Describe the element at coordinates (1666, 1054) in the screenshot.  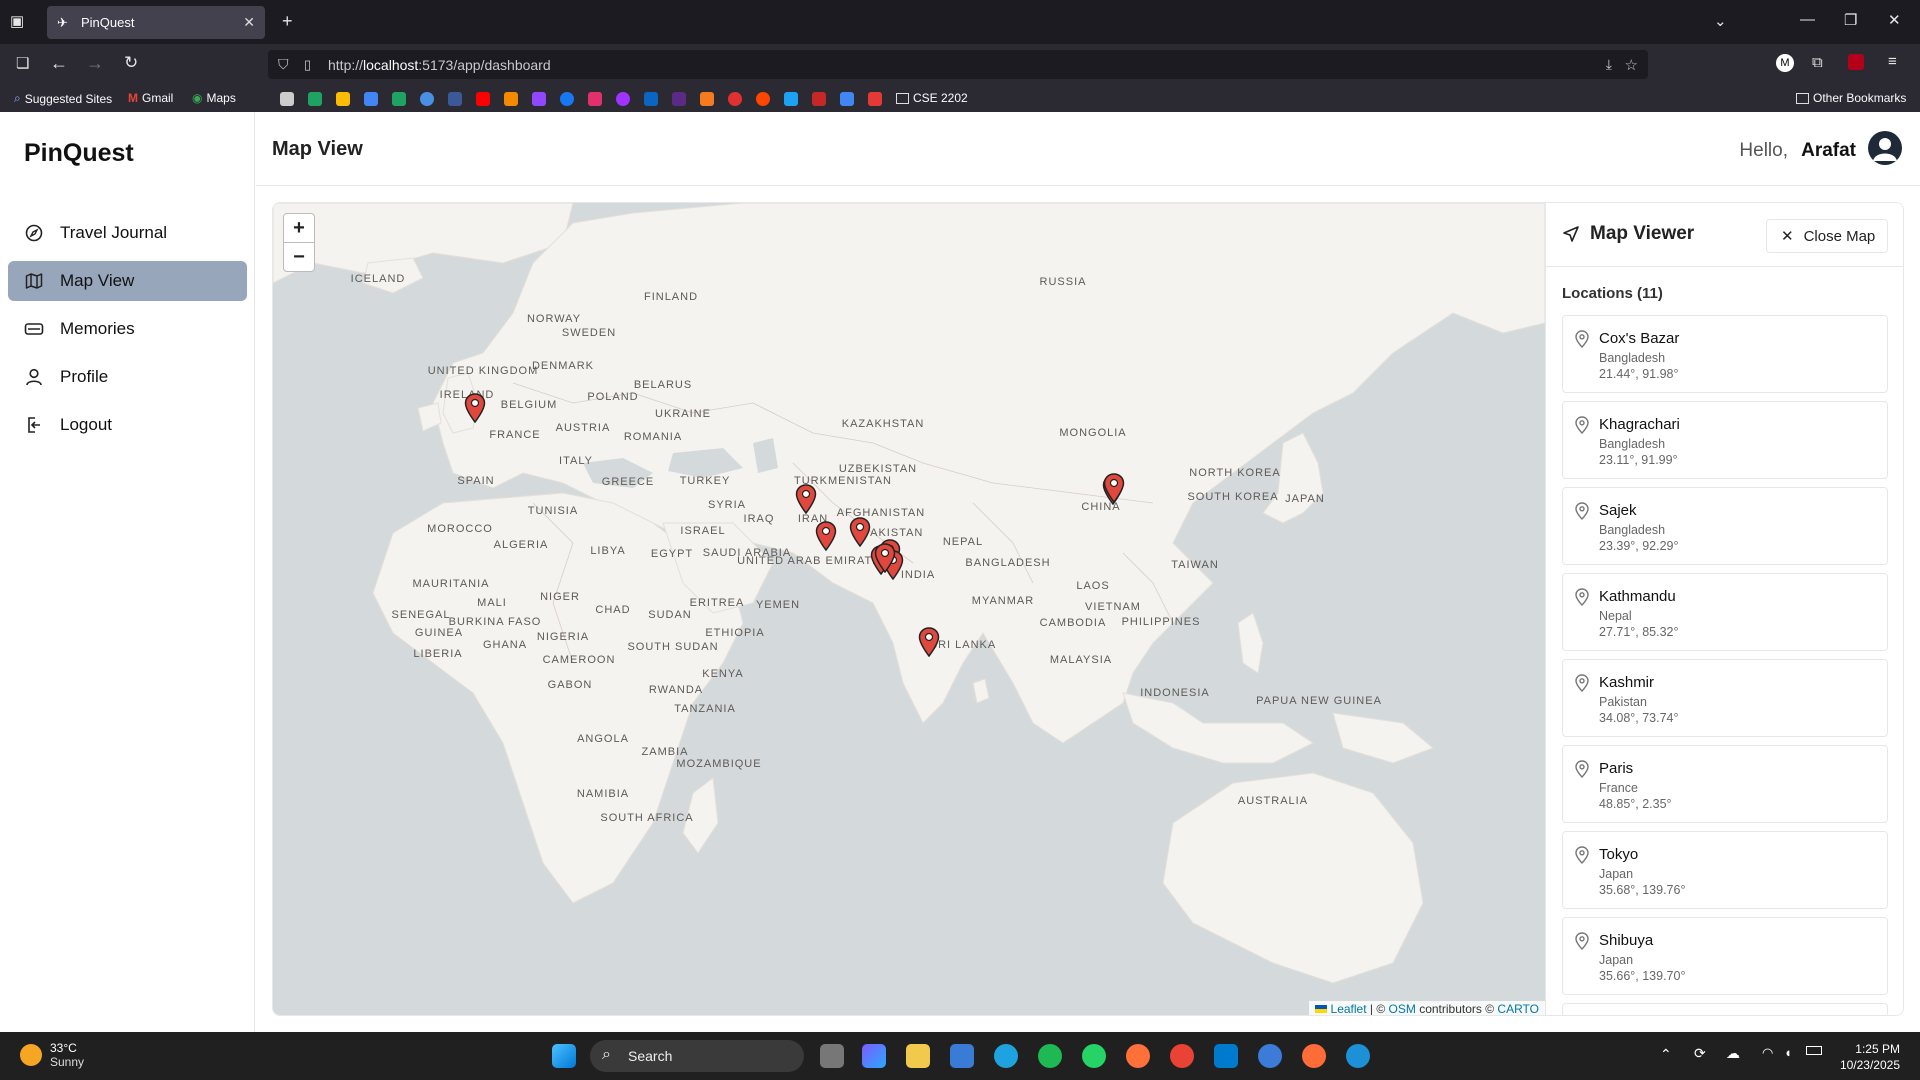
I see `chevron-up-icon: ⌃` at that location.